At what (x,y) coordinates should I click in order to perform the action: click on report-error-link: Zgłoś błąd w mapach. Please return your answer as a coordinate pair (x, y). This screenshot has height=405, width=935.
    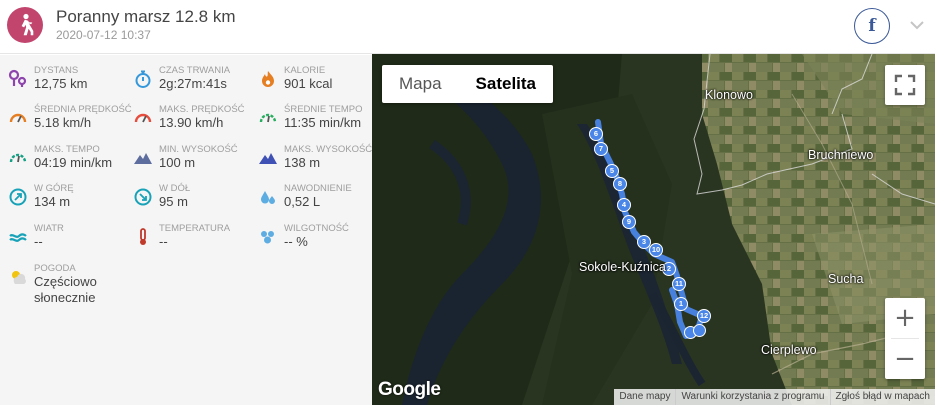
    Looking at the image, I should click on (882, 397).